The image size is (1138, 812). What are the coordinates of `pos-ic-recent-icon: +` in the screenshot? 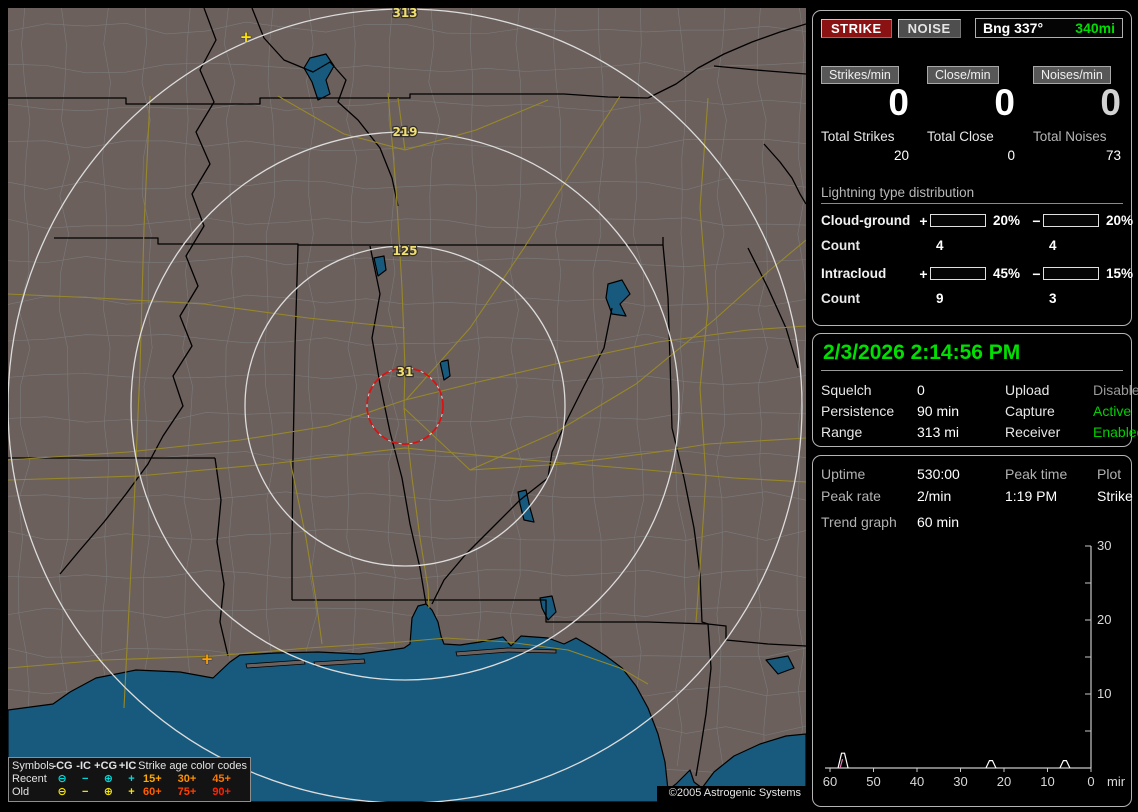 It's located at (131, 779).